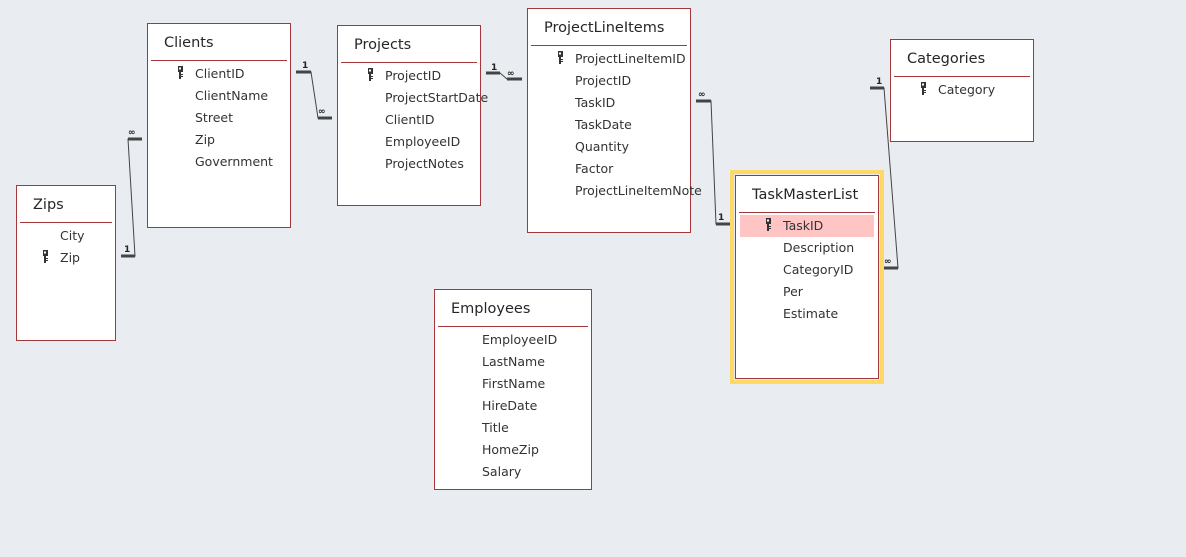  I want to click on field-row: HomeZip, so click(513, 450).